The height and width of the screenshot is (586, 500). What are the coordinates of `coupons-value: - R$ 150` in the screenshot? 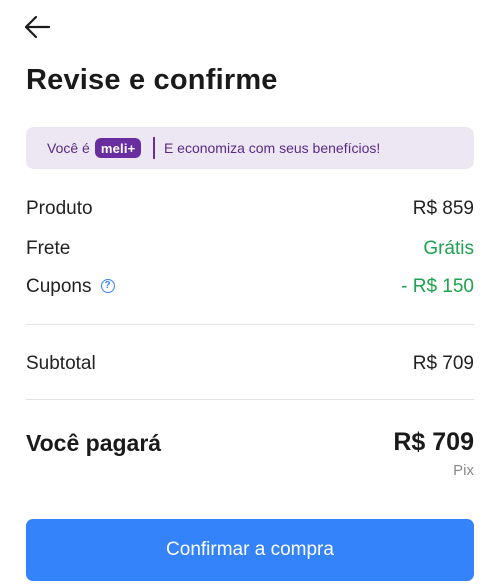 It's located at (437, 286).